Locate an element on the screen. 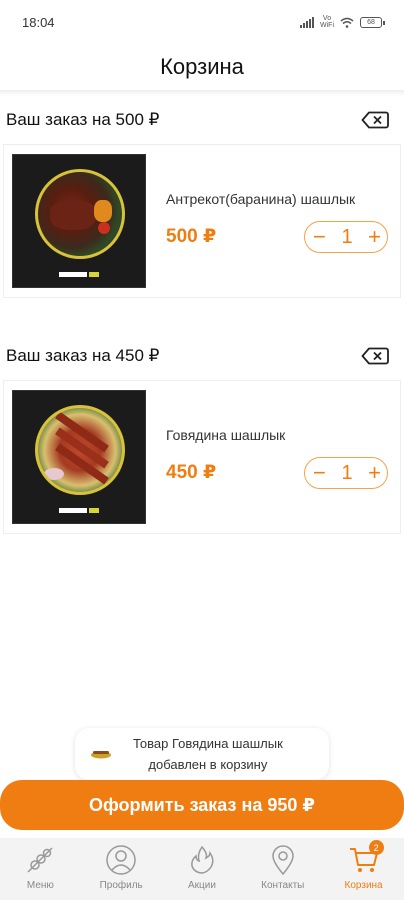  product-thumb-icon is located at coordinates (101, 755).